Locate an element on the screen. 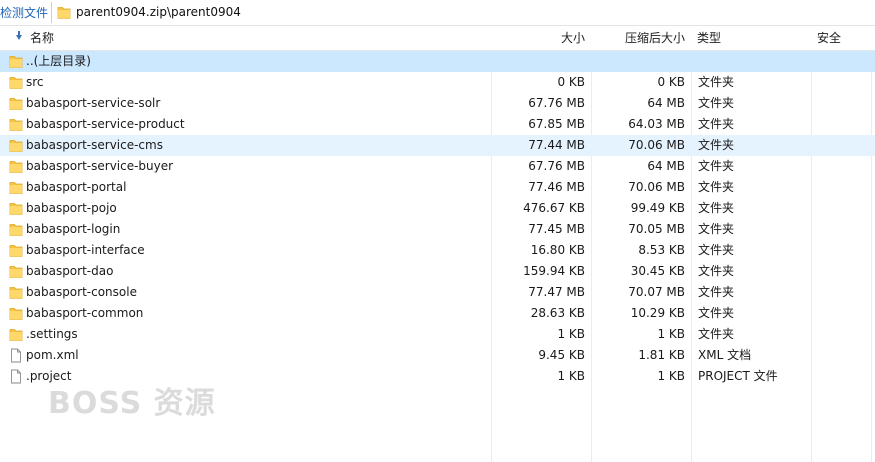 The image size is (875, 462). column-header-type: 类型 is located at coordinates (751, 38).